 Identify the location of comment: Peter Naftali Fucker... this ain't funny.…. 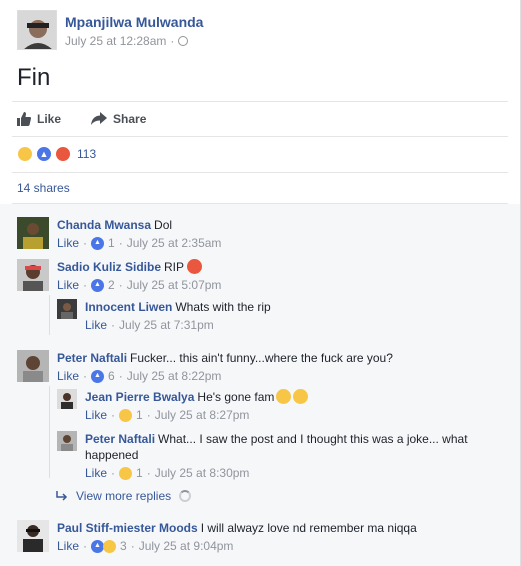
(205, 367).